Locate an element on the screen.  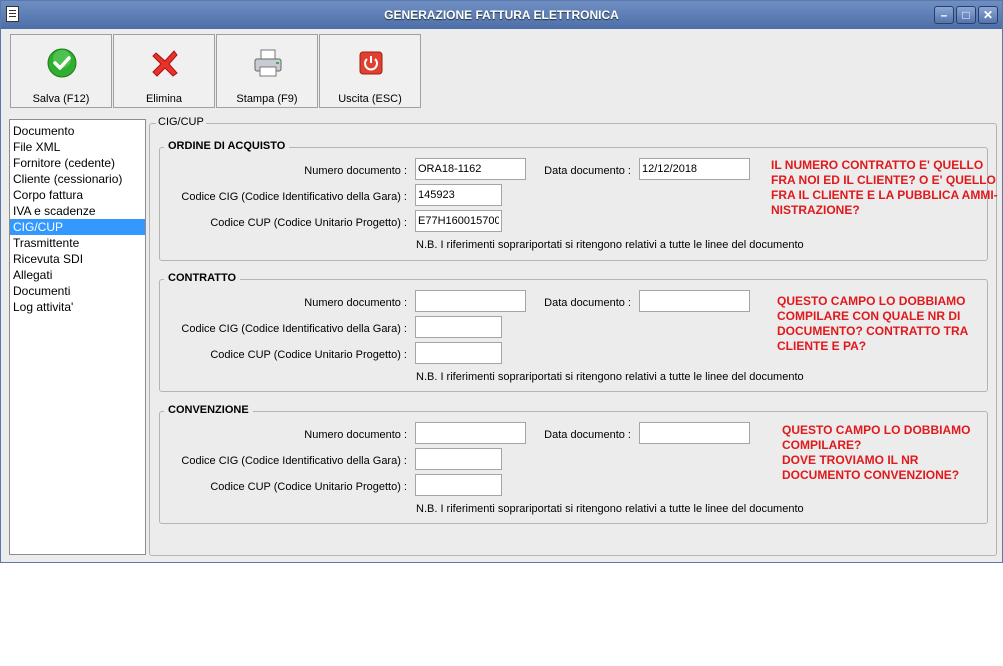
contratto-data-field is located at coordinates (694, 301).